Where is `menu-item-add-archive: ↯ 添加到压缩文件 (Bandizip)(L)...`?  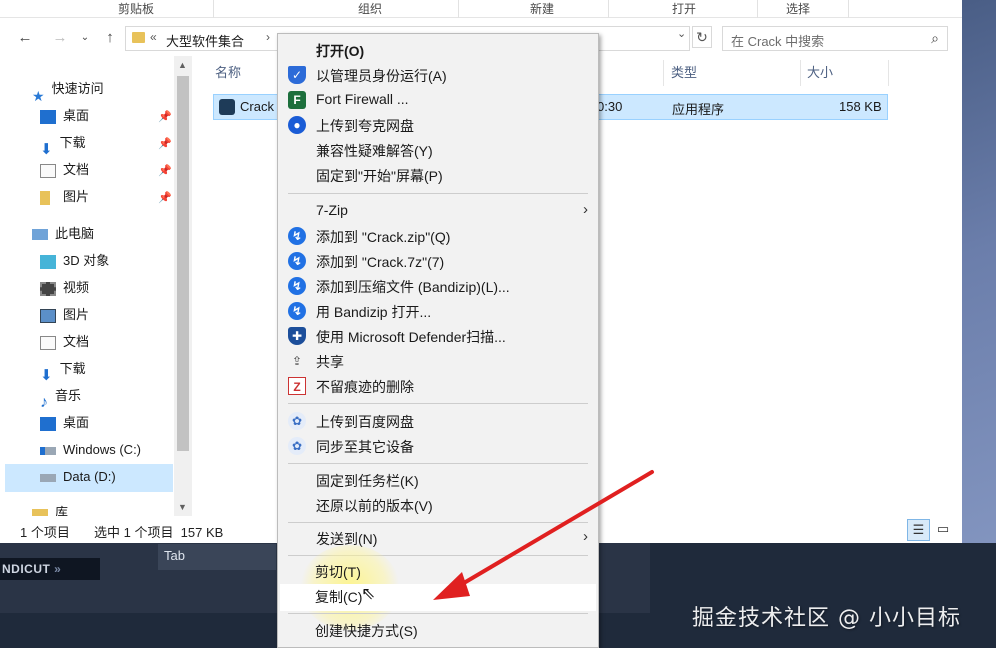 menu-item-add-archive: ↯ 添加到压缩文件 (Bandizip)(L)... is located at coordinates (438, 286).